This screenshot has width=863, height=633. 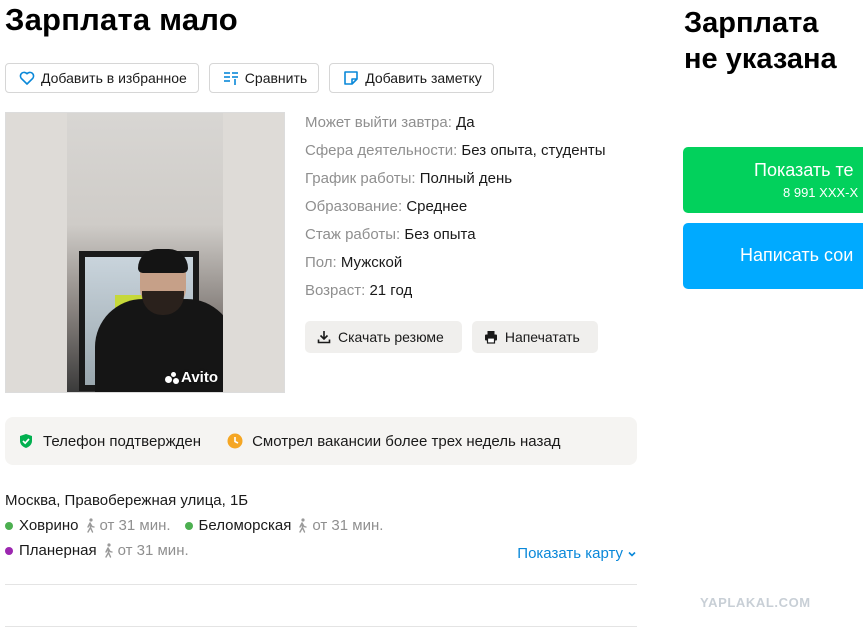 I want to click on show-map-label: Показать карту, so click(x=570, y=553).